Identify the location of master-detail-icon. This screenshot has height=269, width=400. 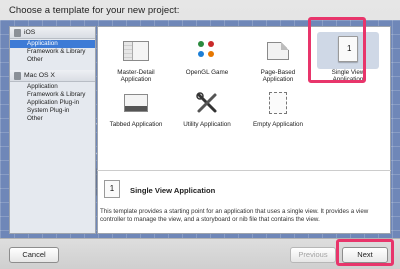
(136, 51).